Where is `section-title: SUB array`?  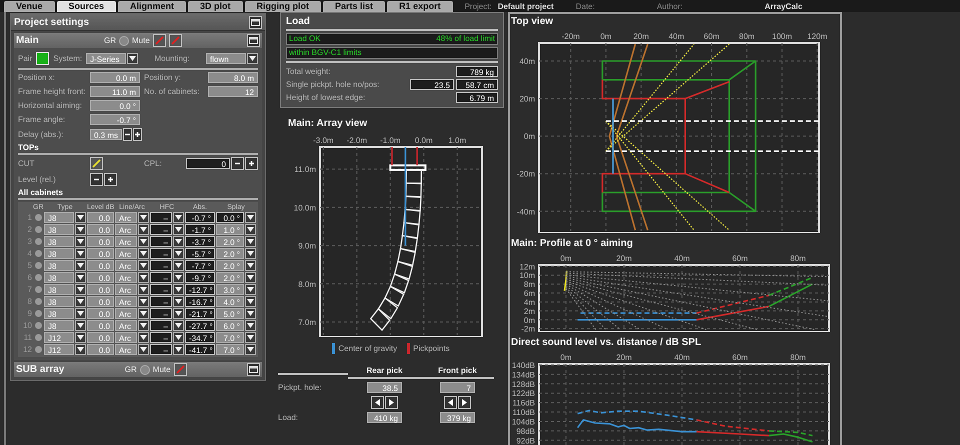 section-title: SUB array is located at coordinates (40, 369).